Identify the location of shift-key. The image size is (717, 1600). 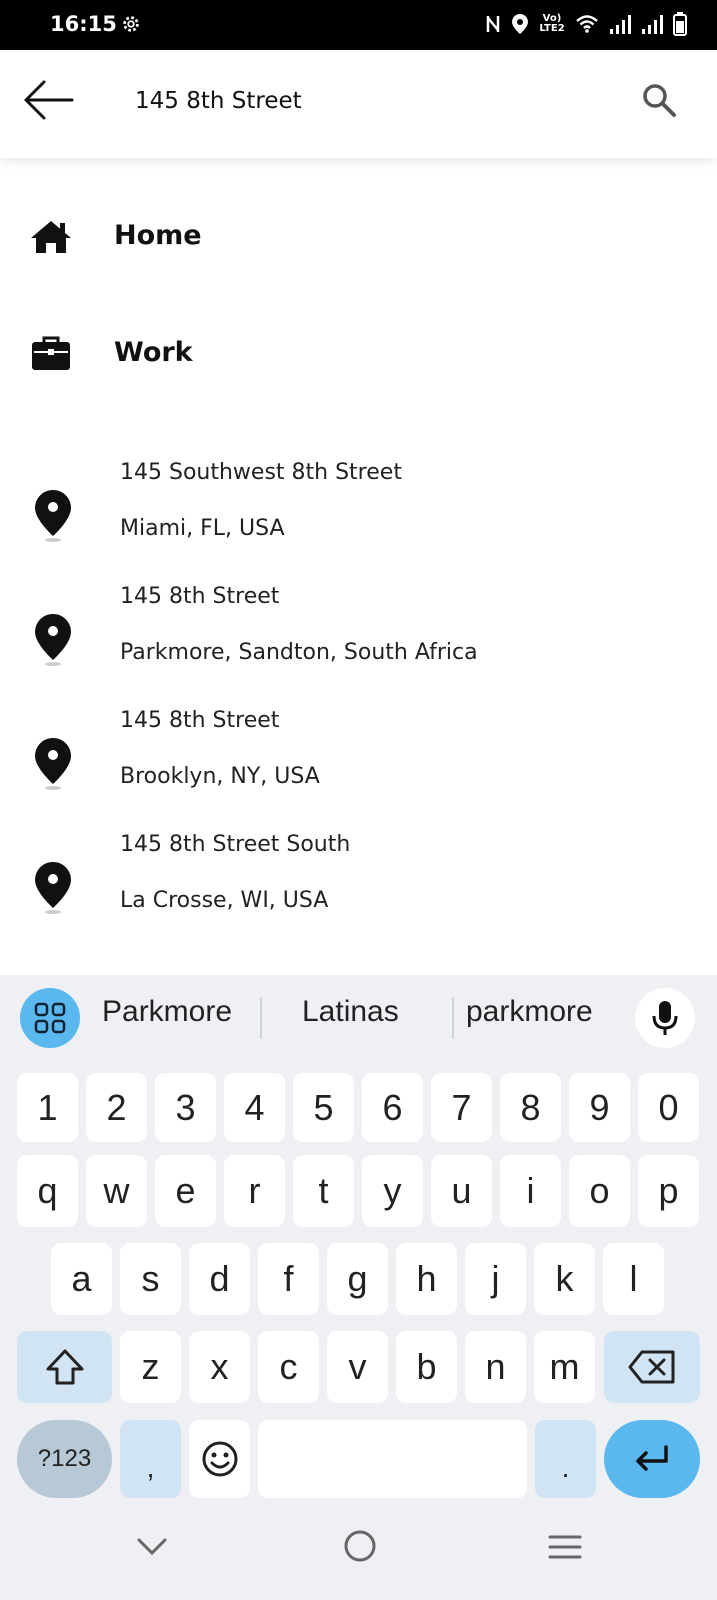
(64, 1367).